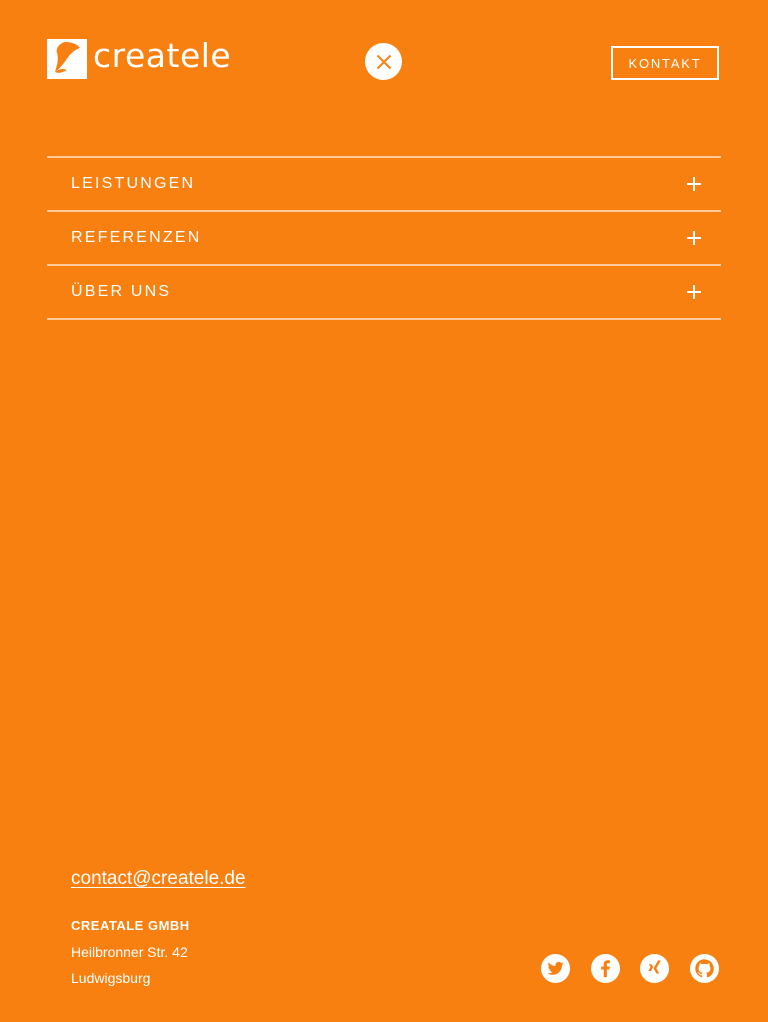 The image size is (768, 1022). What do you see at coordinates (136, 237) in the screenshot?
I see `nav-item-label: REFERENZEN` at bounding box center [136, 237].